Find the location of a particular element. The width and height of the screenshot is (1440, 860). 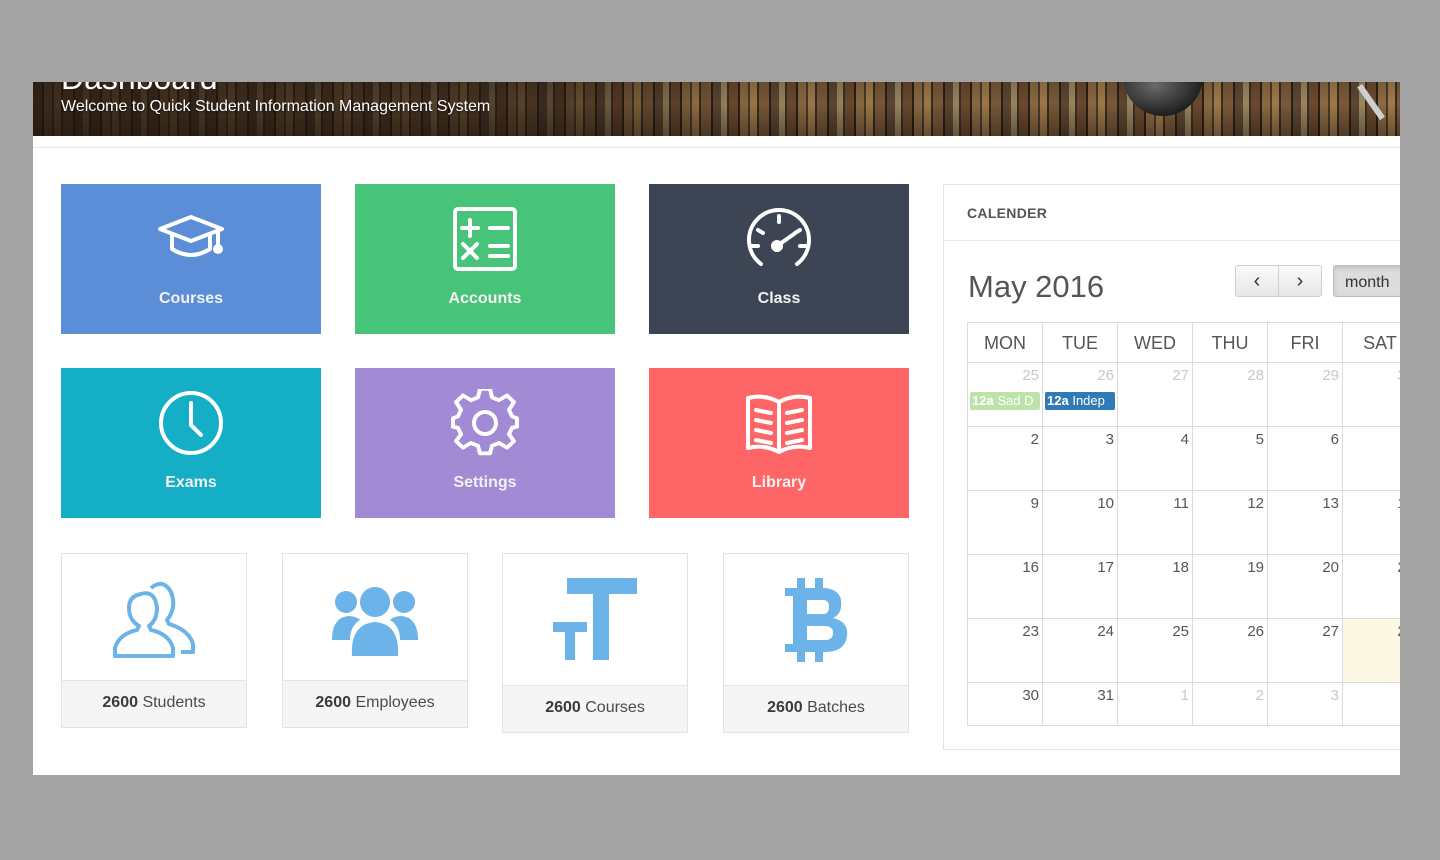

stat-footer: 2600 Courses is located at coordinates (595, 708).